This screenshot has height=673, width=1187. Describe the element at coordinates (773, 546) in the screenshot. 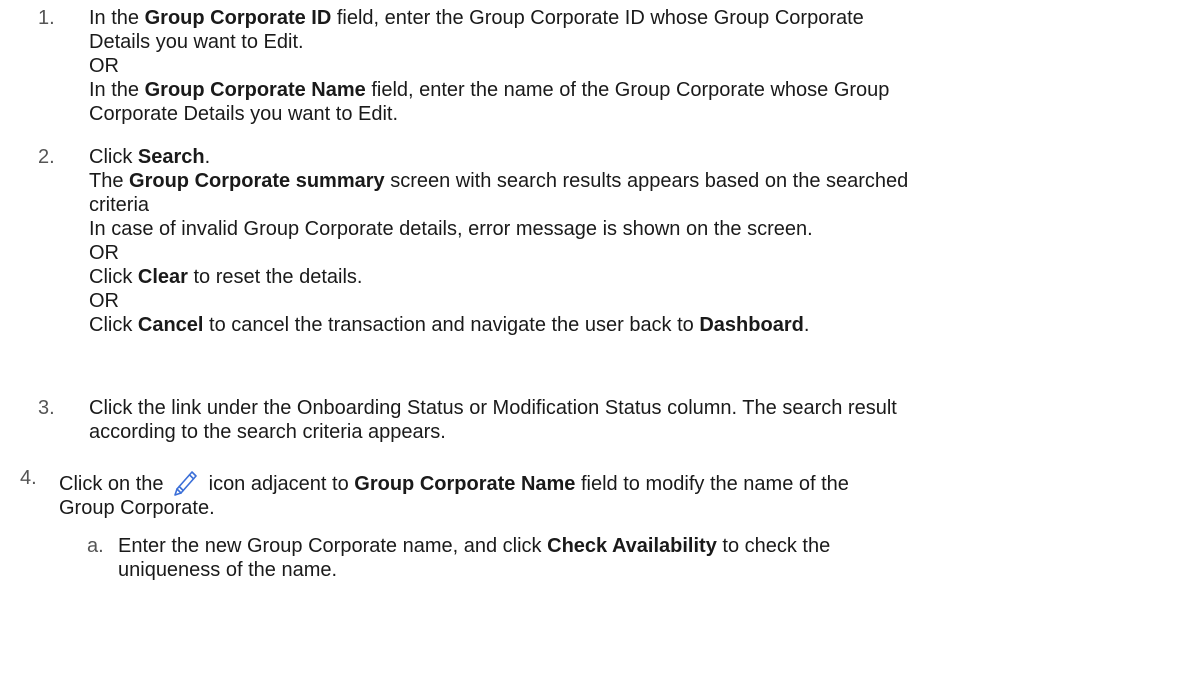

I see `text: to check the` at that location.